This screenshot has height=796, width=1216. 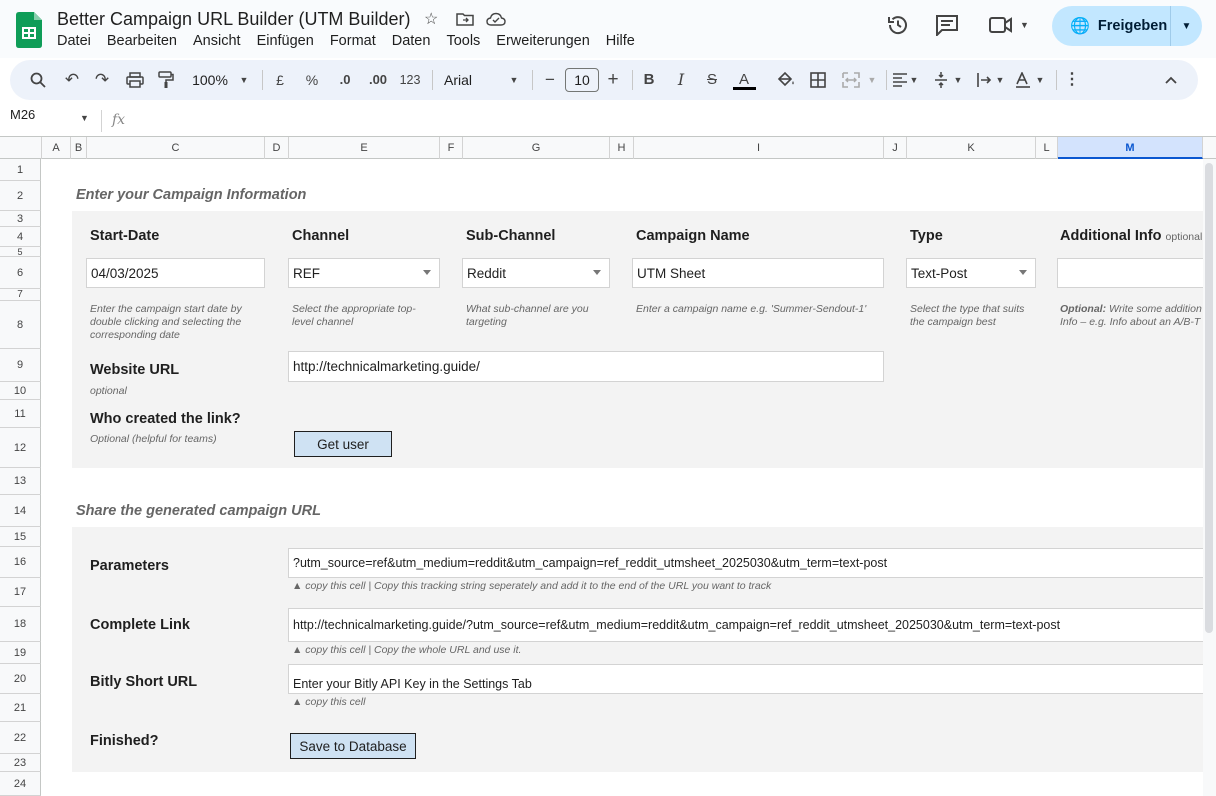 I want to click on column-header: B, so click(x=79, y=148).